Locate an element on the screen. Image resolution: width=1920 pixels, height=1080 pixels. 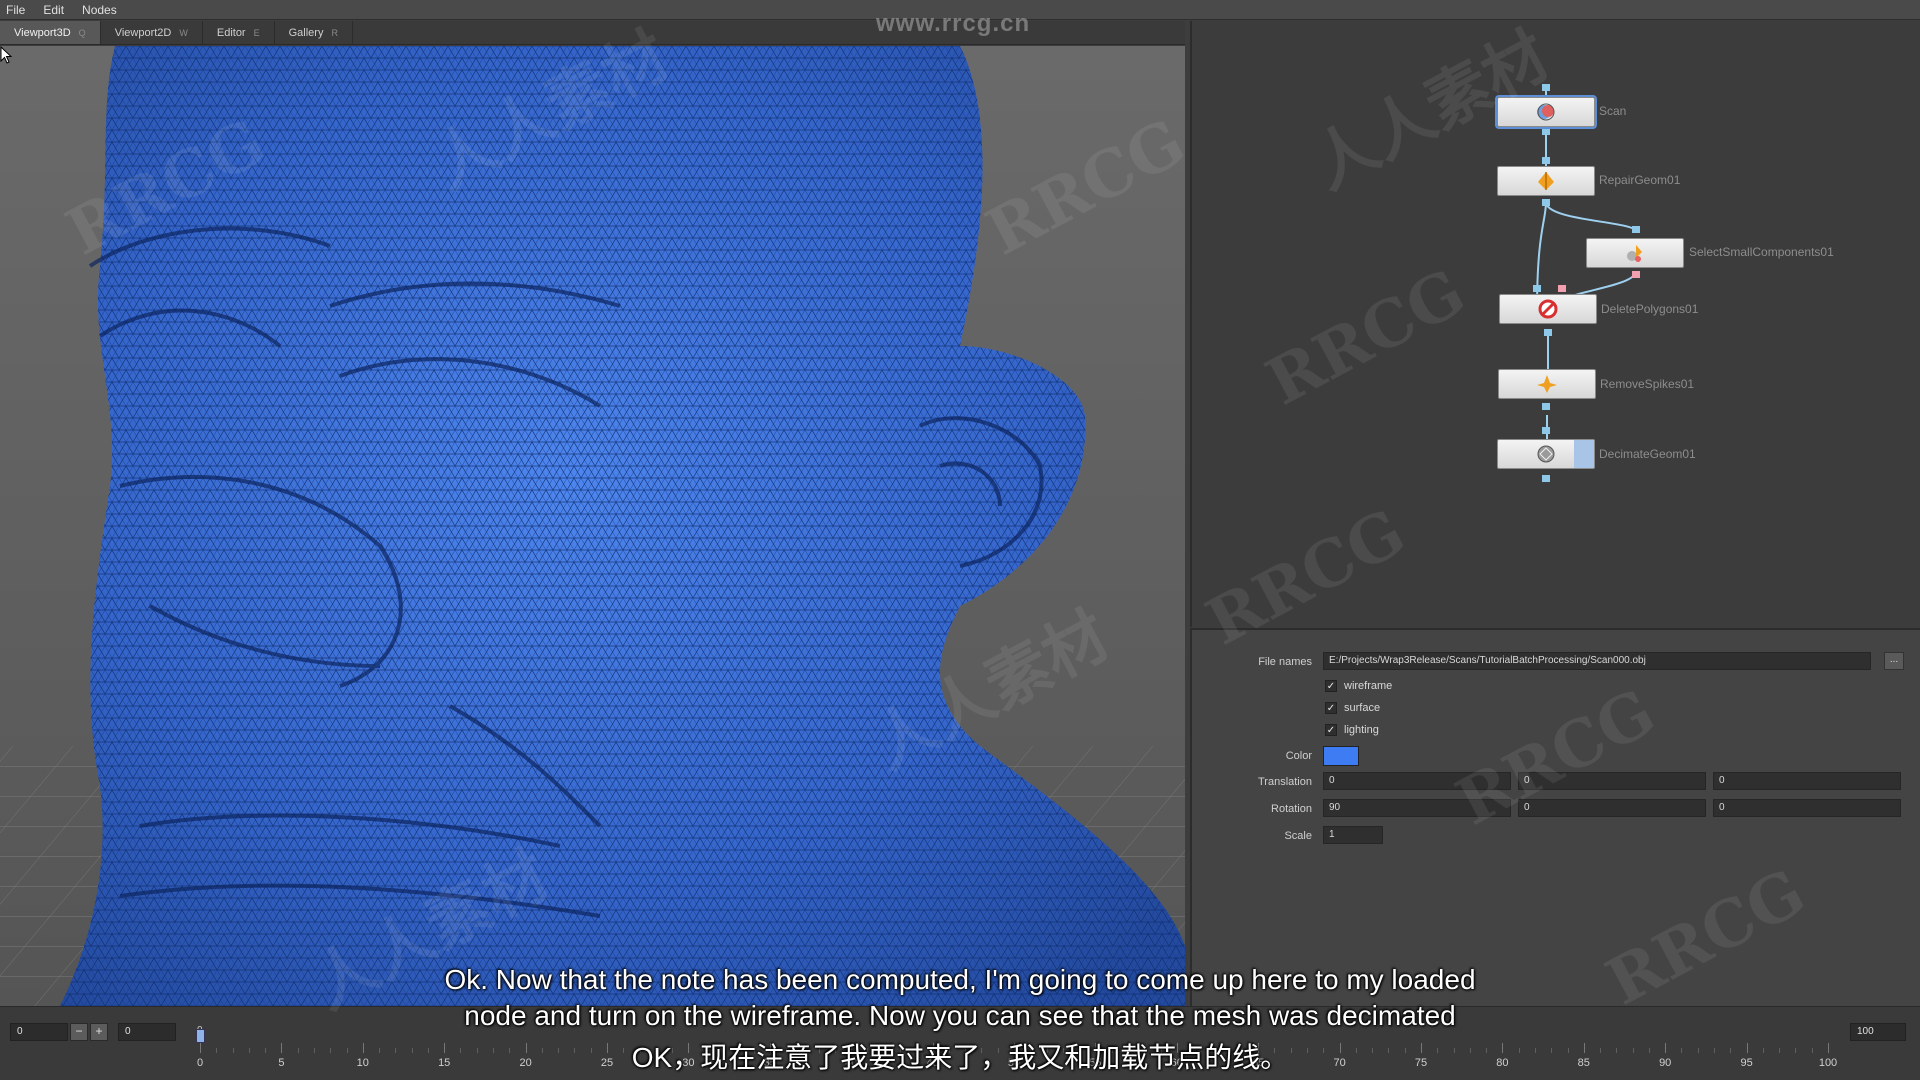
wireframe-label: wireframe is located at coordinates (1368, 686).